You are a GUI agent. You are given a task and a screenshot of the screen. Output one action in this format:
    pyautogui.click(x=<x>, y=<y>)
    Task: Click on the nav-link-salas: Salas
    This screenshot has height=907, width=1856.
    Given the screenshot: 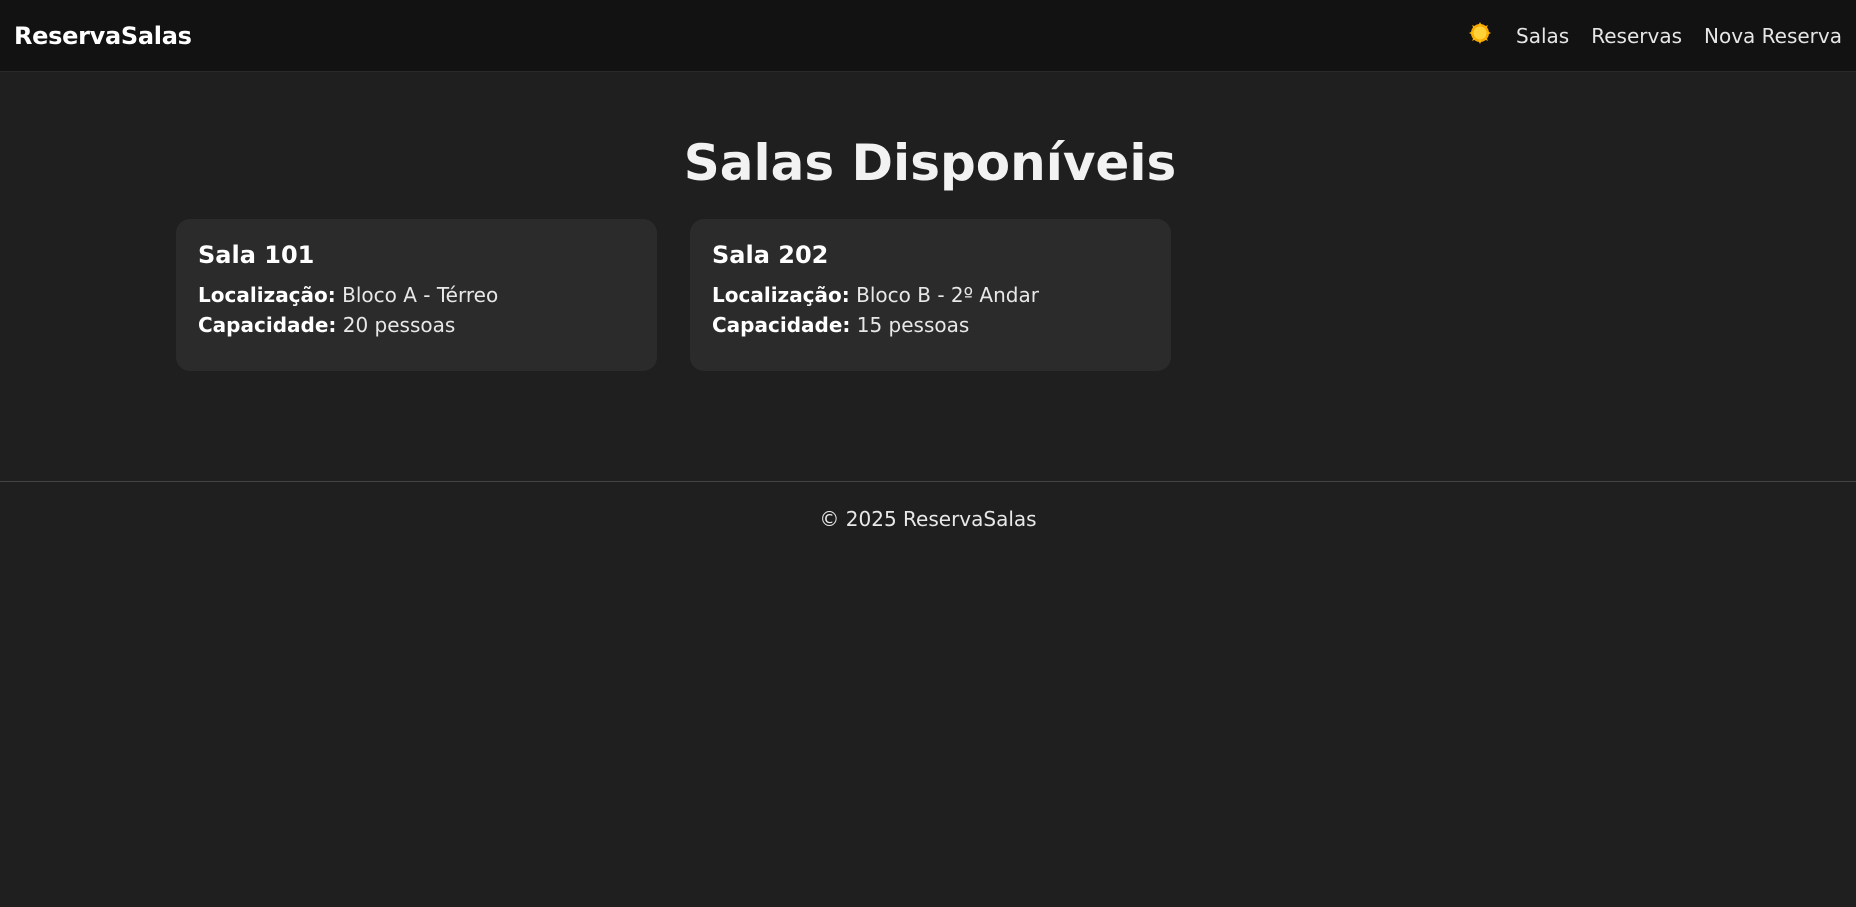 What is the action you would take?
    pyautogui.click(x=1542, y=36)
    